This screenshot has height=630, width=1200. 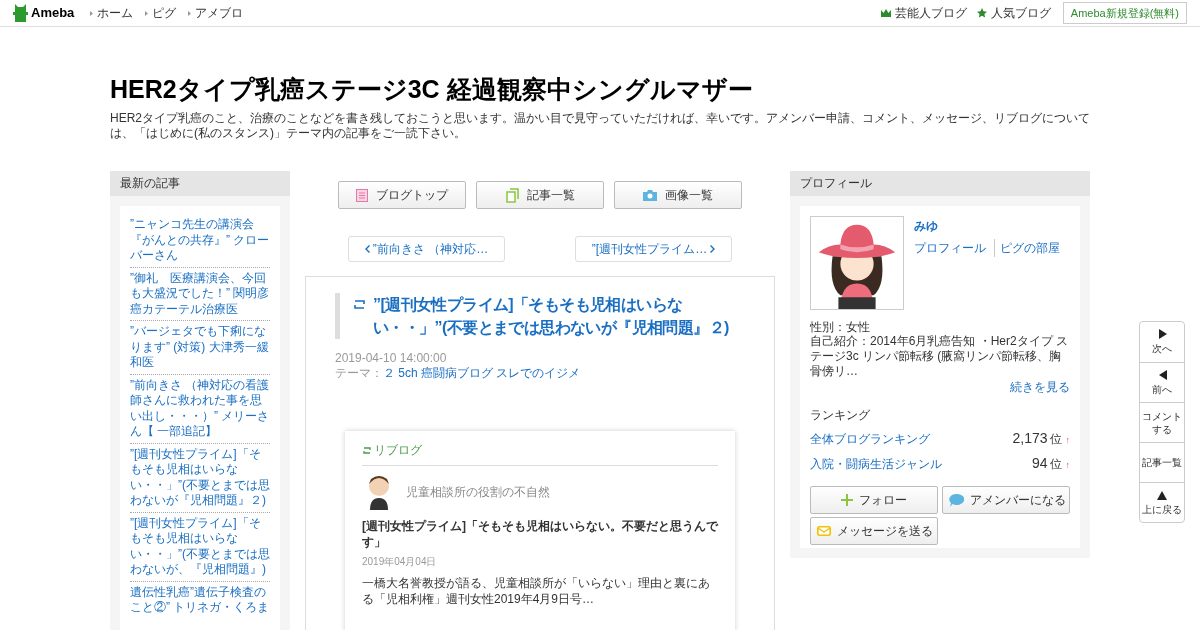 I want to click on reblog-label: リブログ, so click(x=398, y=450).